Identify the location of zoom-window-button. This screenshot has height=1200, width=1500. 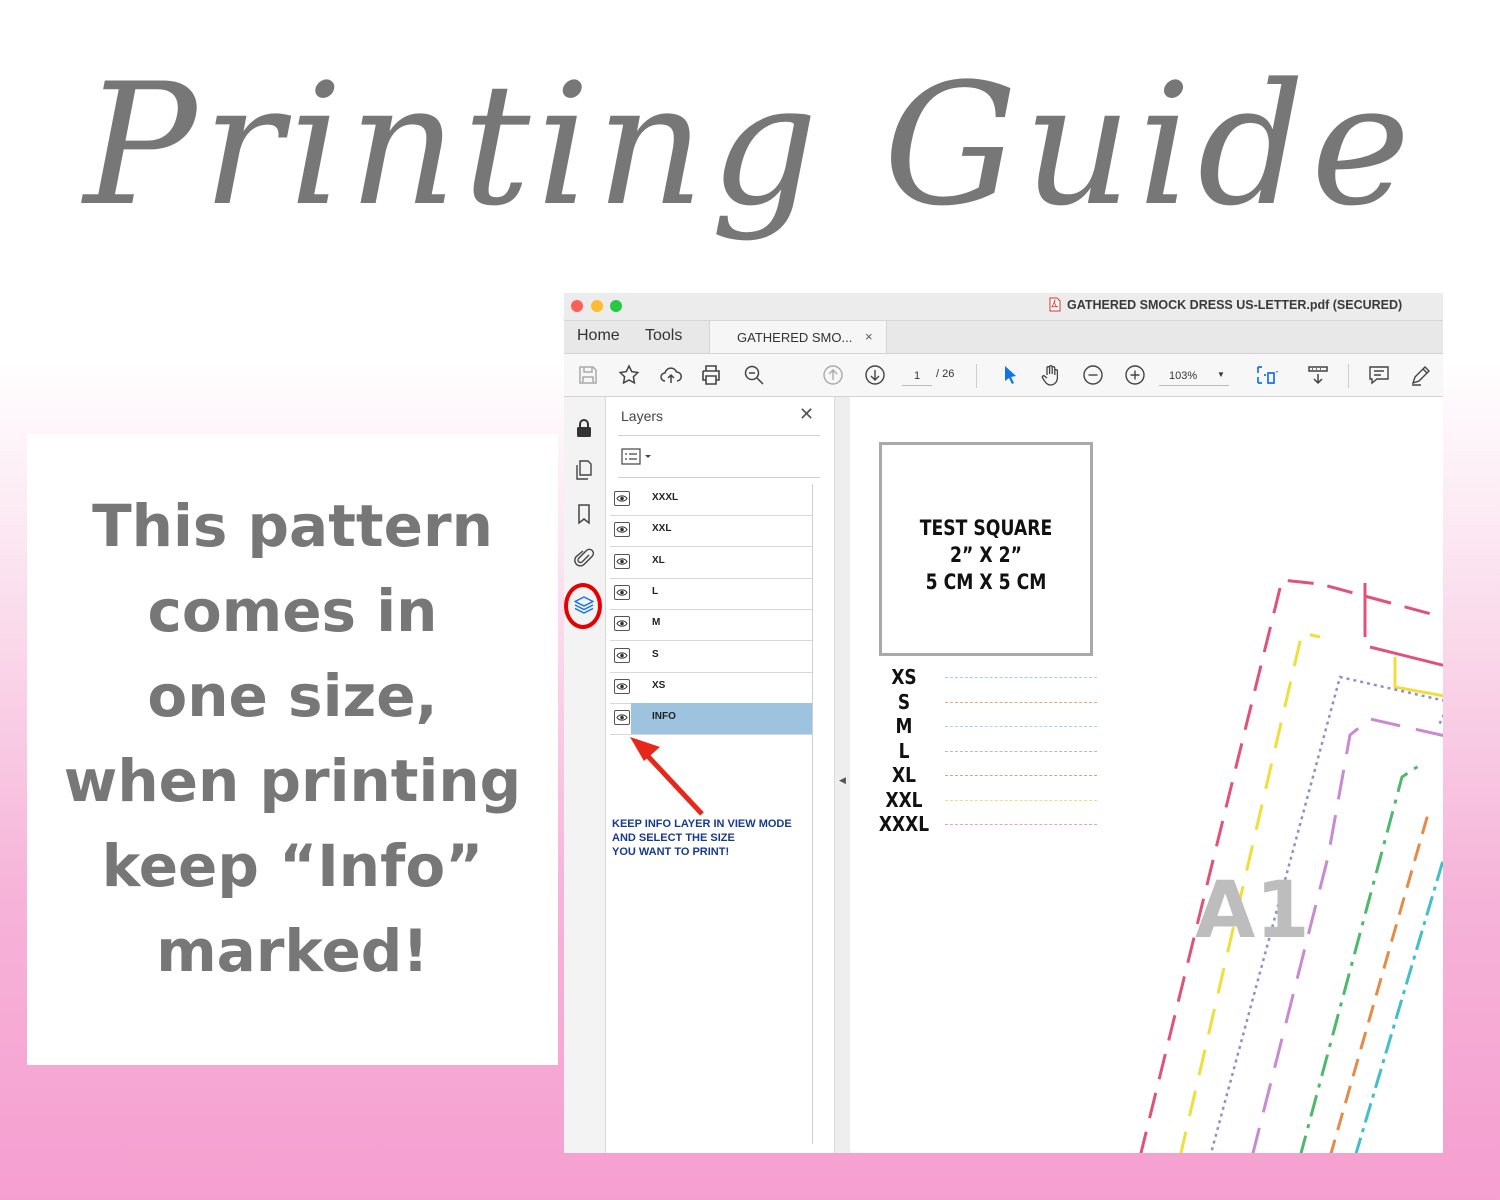
(616, 306).